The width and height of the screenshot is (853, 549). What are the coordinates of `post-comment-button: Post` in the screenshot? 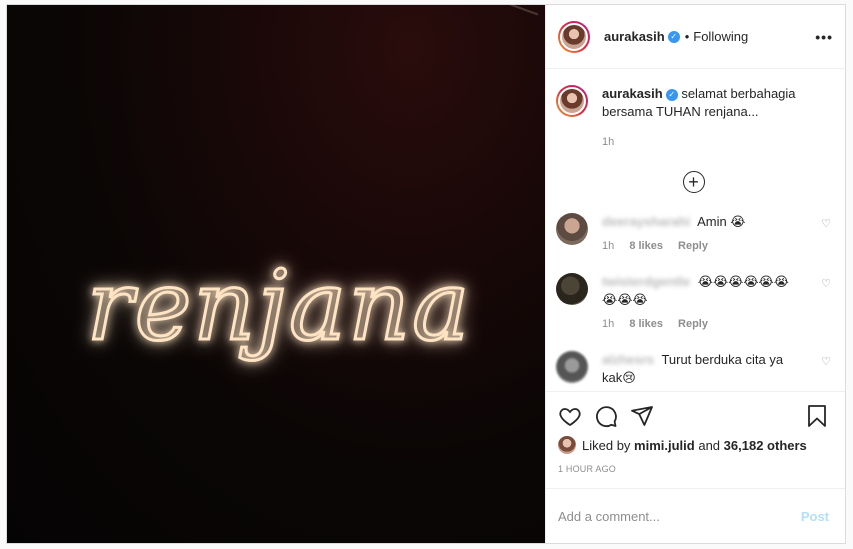 It's located at (815, 516).